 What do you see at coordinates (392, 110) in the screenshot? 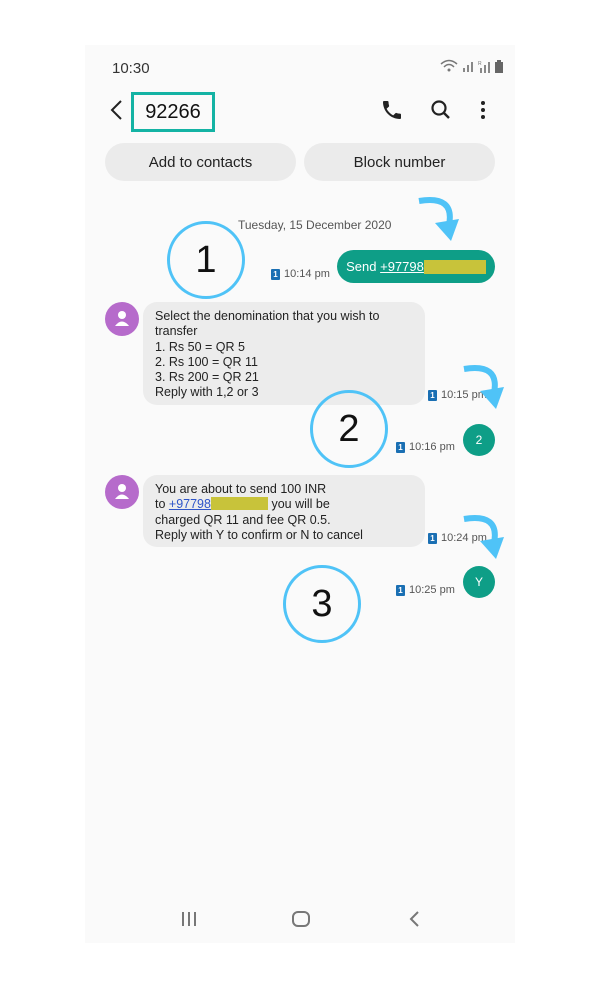
I see `phone-icon` at bounding box center [392, 110].